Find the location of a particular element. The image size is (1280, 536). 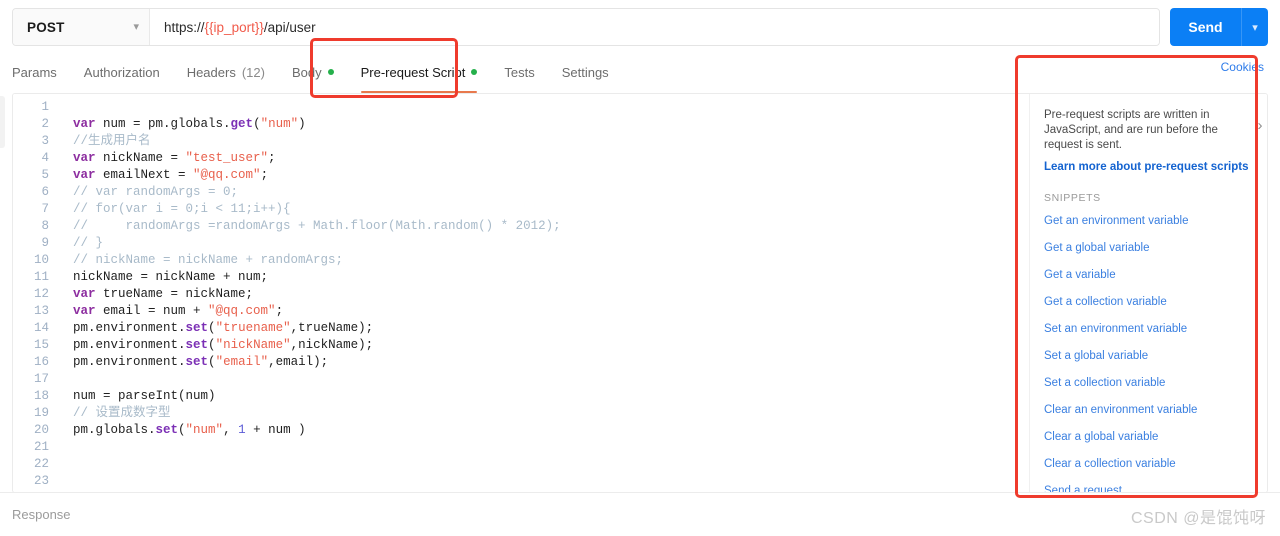

line-number: 20 is located at coordinates (41, 430).